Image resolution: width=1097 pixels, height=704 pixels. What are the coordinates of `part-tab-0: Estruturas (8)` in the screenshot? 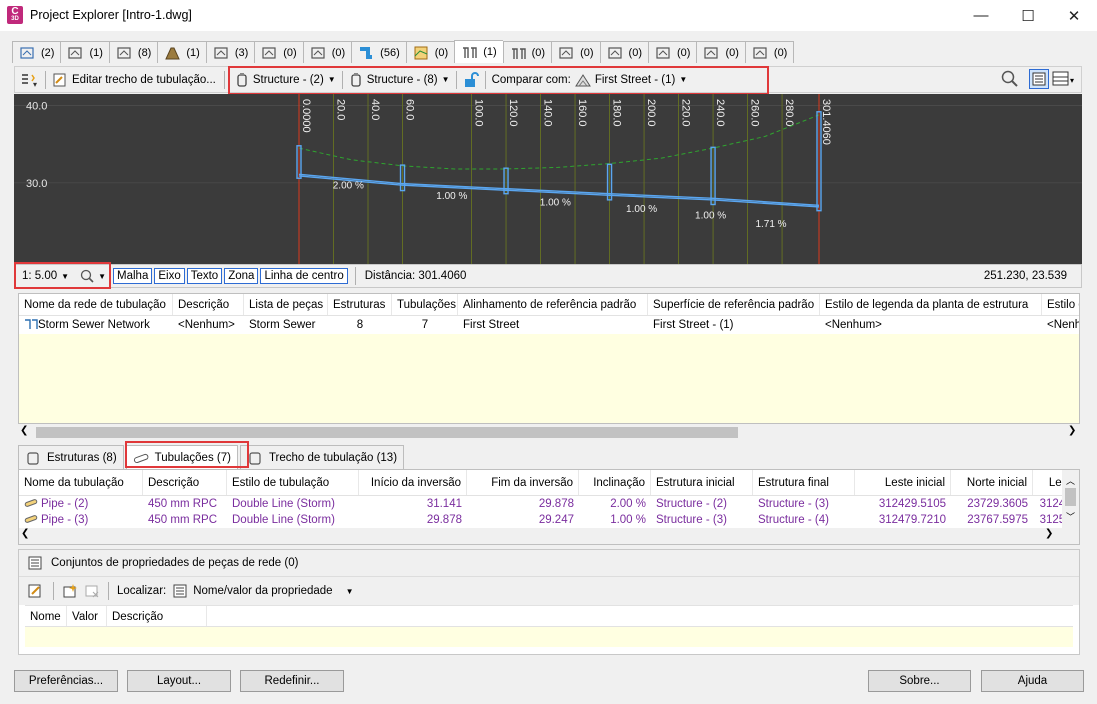 It's located at (71, 457).